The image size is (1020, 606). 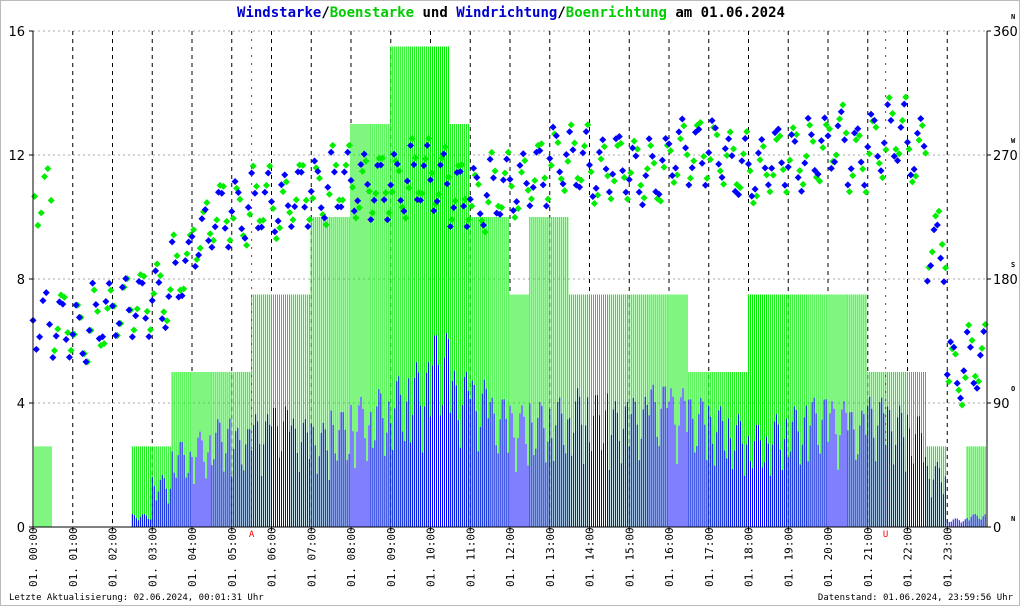 I want to click on x-tick-label: 01. 01:00, so click(x=73, y=557).